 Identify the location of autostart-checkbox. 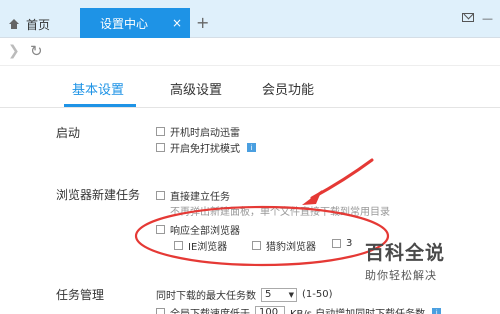
(160, 131).